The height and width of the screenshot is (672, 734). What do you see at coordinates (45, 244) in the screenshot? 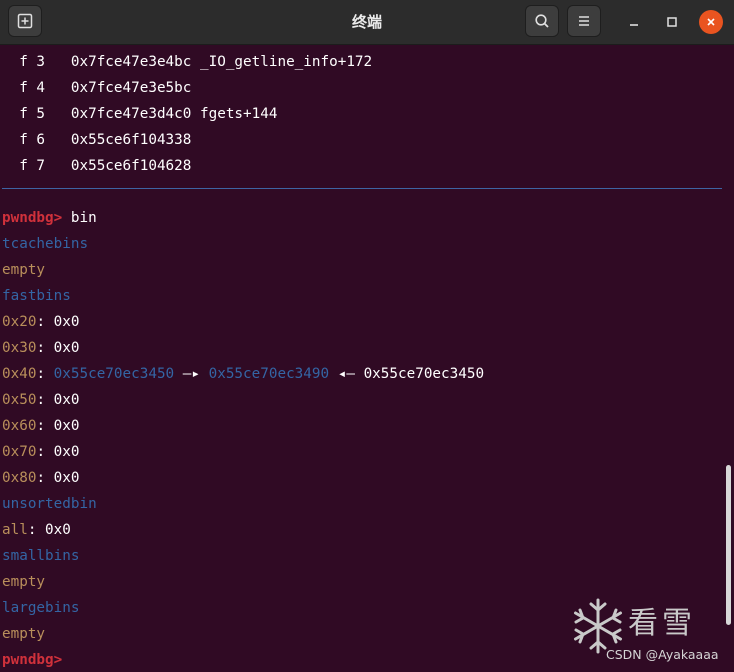
I see `tcache-header: tcachebins` at bounding box center [45, 244].